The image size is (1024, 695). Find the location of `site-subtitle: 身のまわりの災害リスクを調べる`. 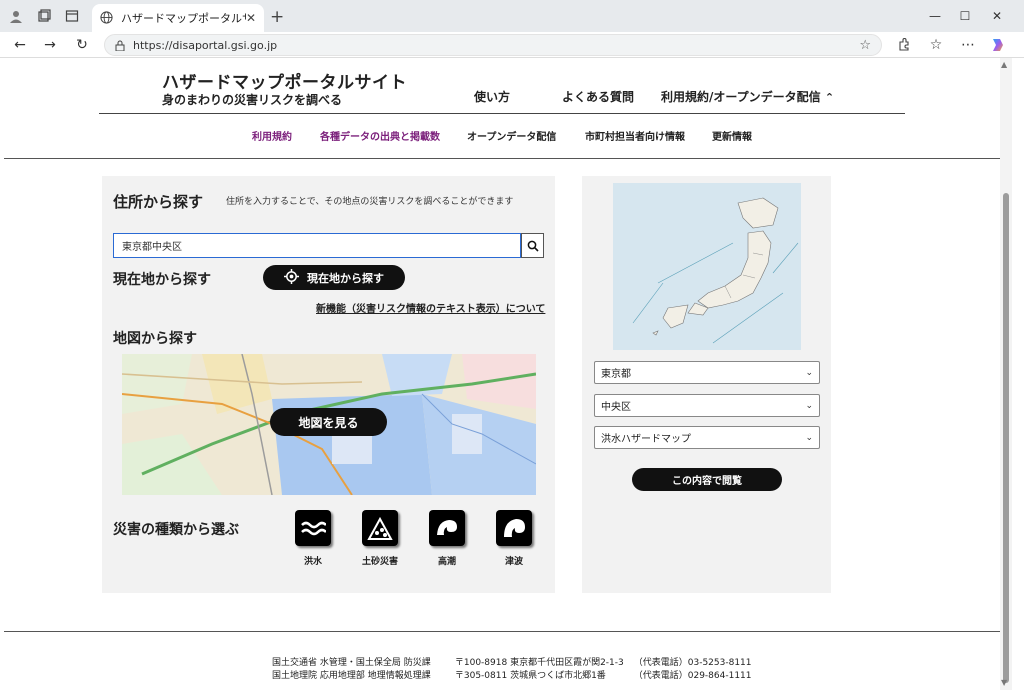

site-subtitle: 身のまわりの災害リスクを調べる is located at coordinates (252, 100).